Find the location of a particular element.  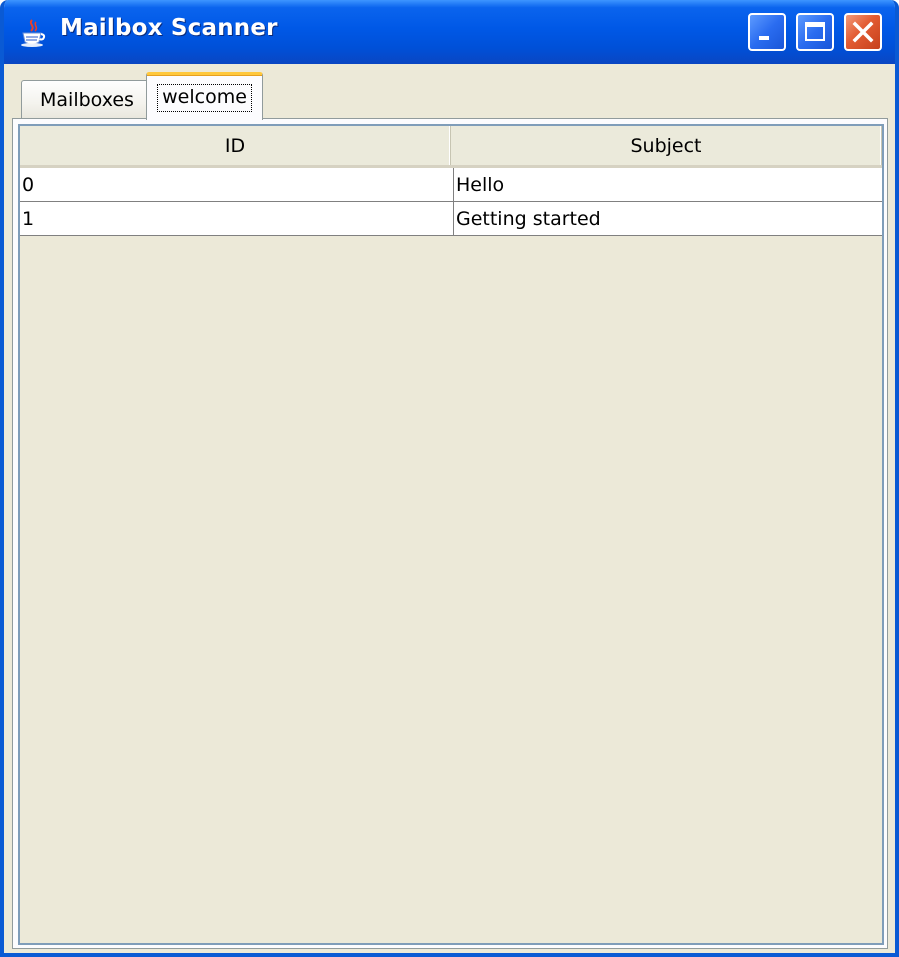

tab-label: welcome is located at coordinates (204, 97).